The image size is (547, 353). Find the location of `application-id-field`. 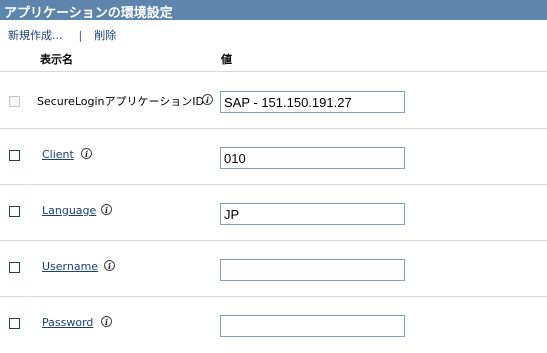

application-id-field is located at coordinates (312, 102).